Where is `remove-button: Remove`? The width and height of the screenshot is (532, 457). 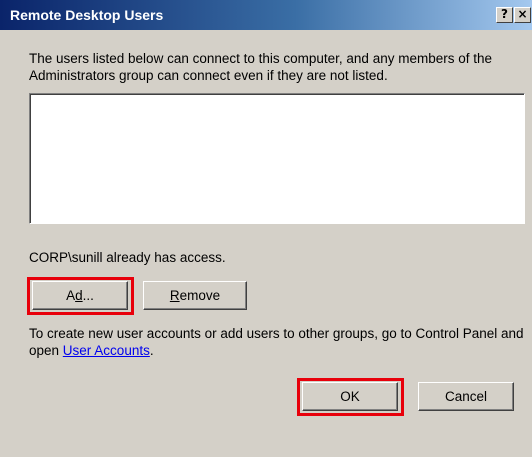 remove-button: Remove is located at coordinates (195, 295).